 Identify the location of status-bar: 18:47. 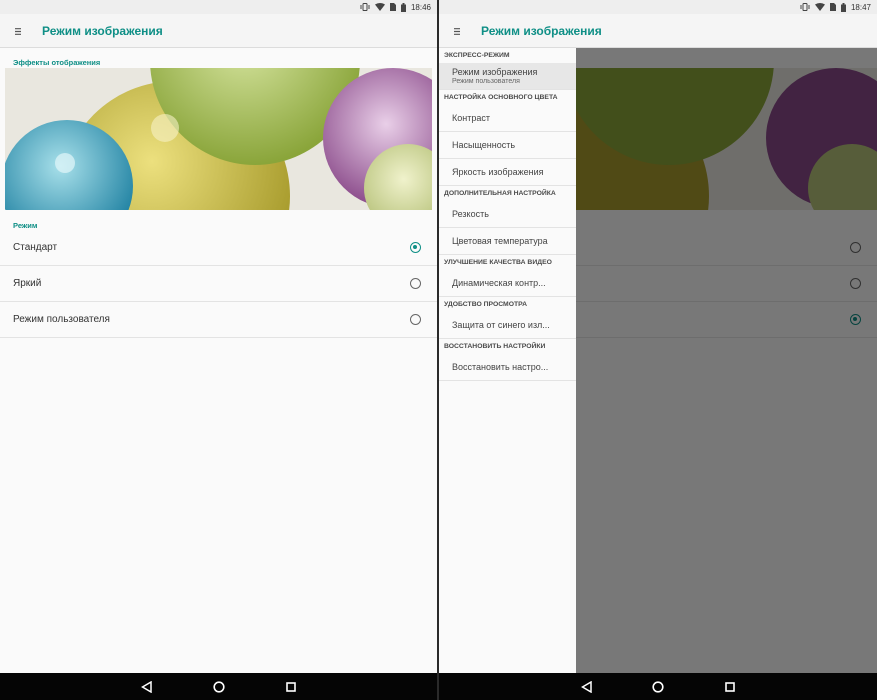
(658, 7).